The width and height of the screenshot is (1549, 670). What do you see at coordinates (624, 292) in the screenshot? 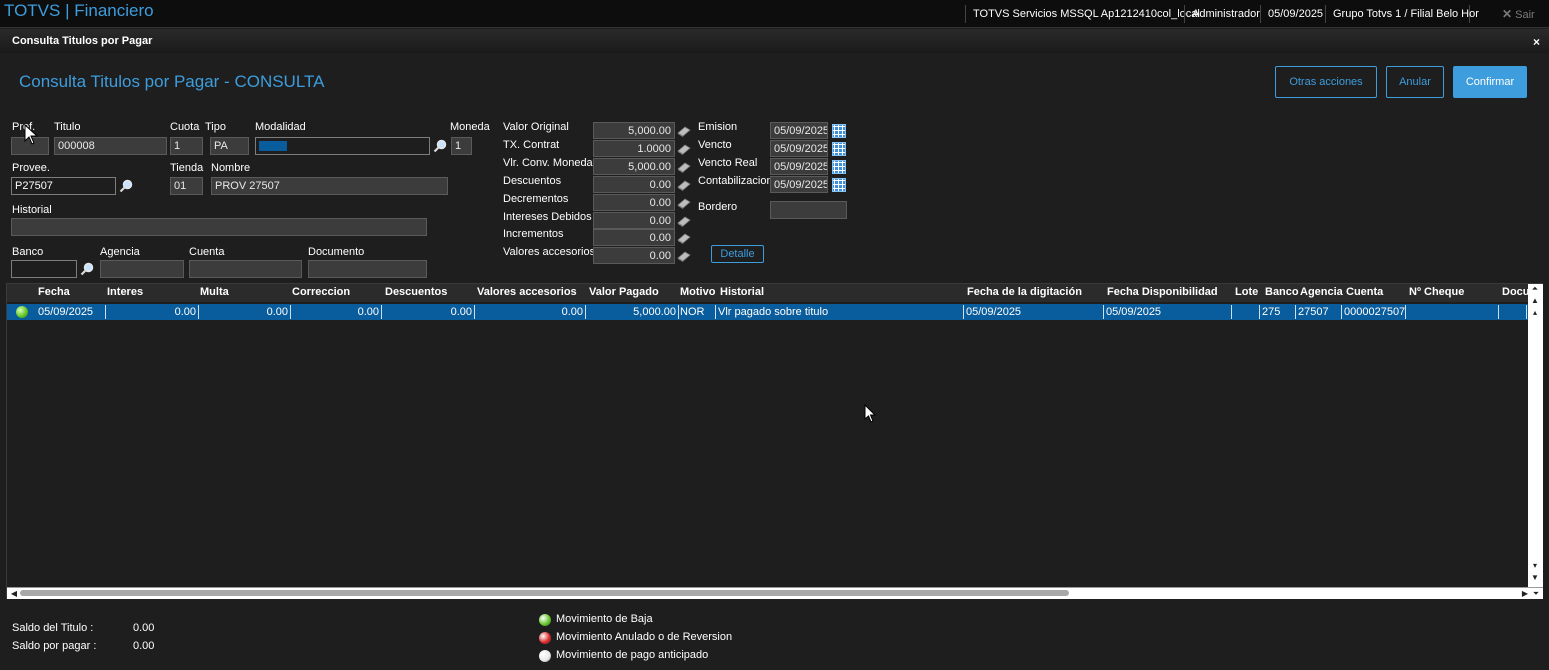
I see `column-header: Valor Pagado` at bounding box center [624, 292].